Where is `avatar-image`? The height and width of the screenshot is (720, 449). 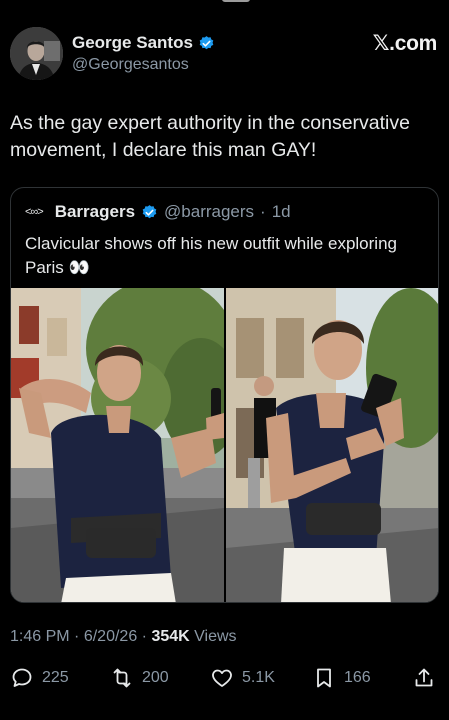
avatar-image is located at coordinates (36, 53).